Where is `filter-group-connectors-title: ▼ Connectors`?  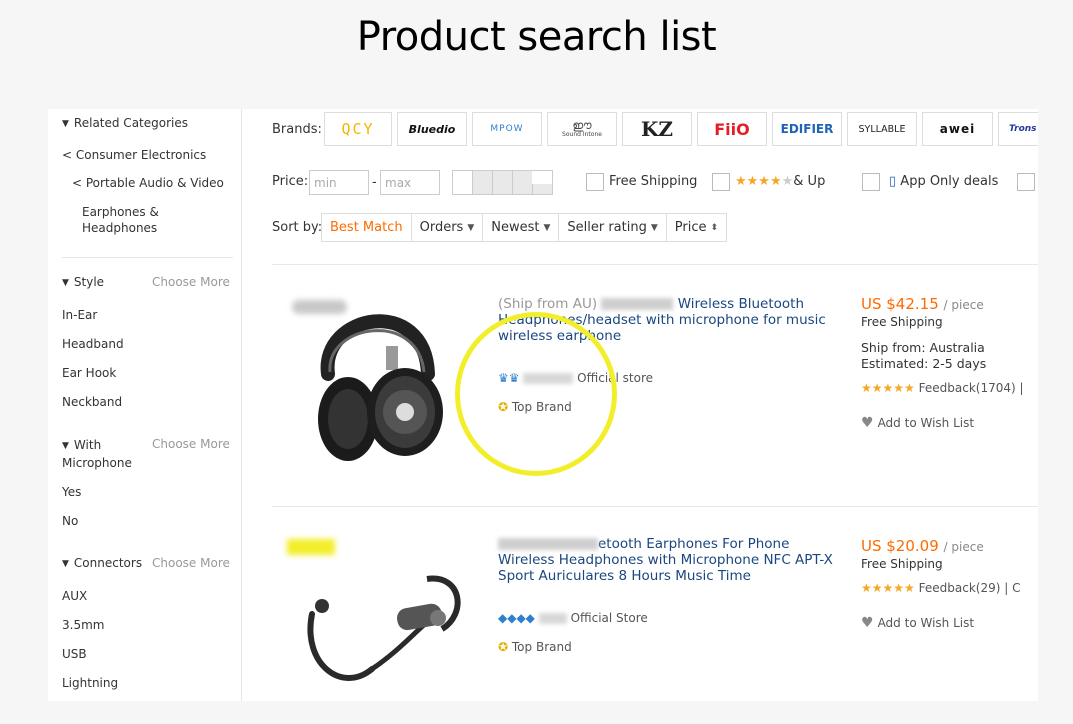
filter-group-connectors-title: ▼ Connectors is located at coordinates (102, 563).